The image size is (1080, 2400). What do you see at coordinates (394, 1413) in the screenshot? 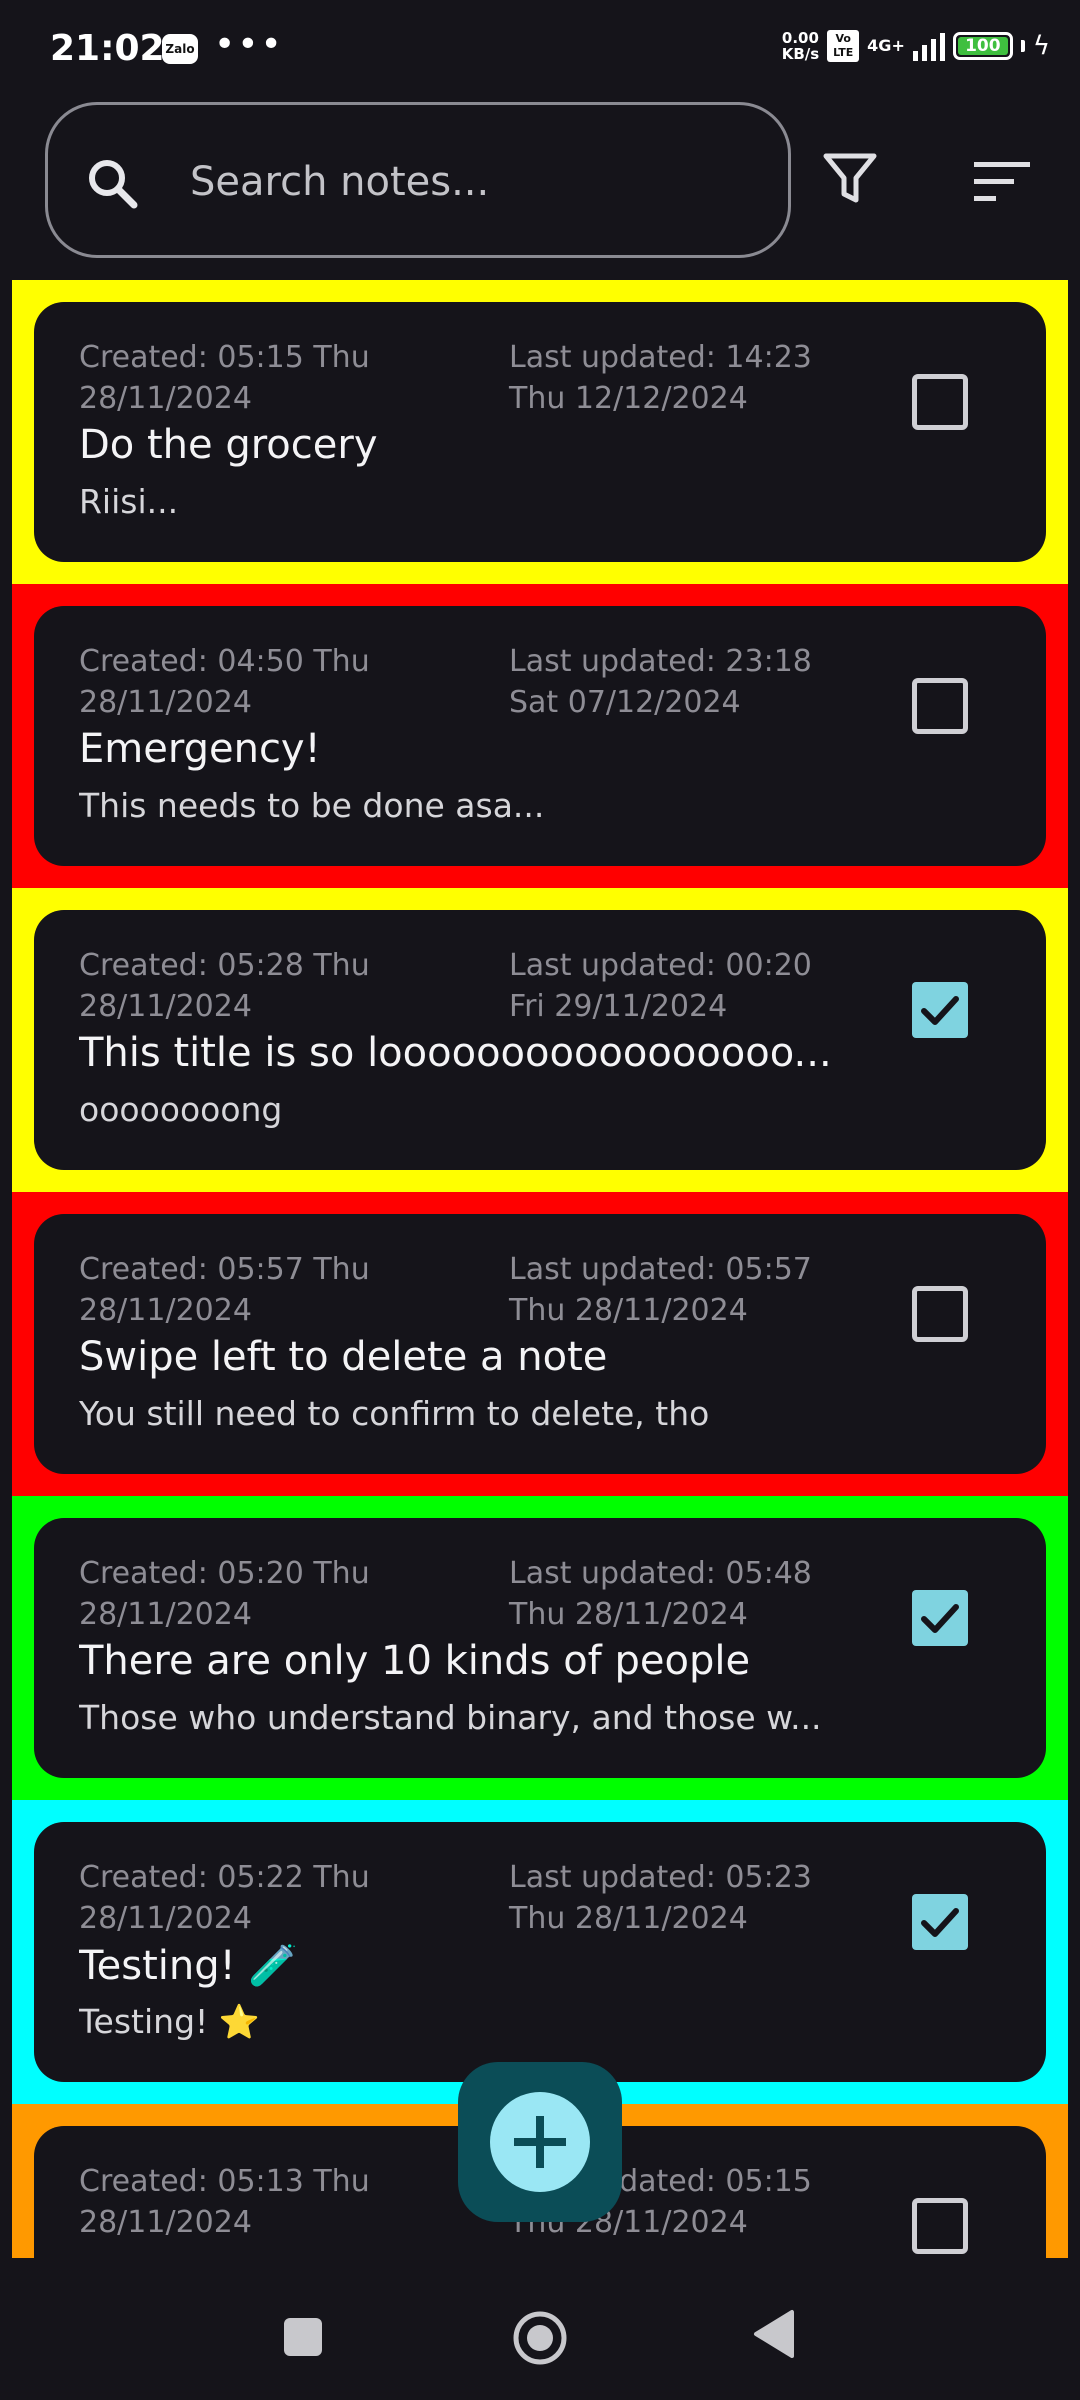
I see `note-preview: You still need to confirm to delete, tho` at bounding box center [394, 1413].